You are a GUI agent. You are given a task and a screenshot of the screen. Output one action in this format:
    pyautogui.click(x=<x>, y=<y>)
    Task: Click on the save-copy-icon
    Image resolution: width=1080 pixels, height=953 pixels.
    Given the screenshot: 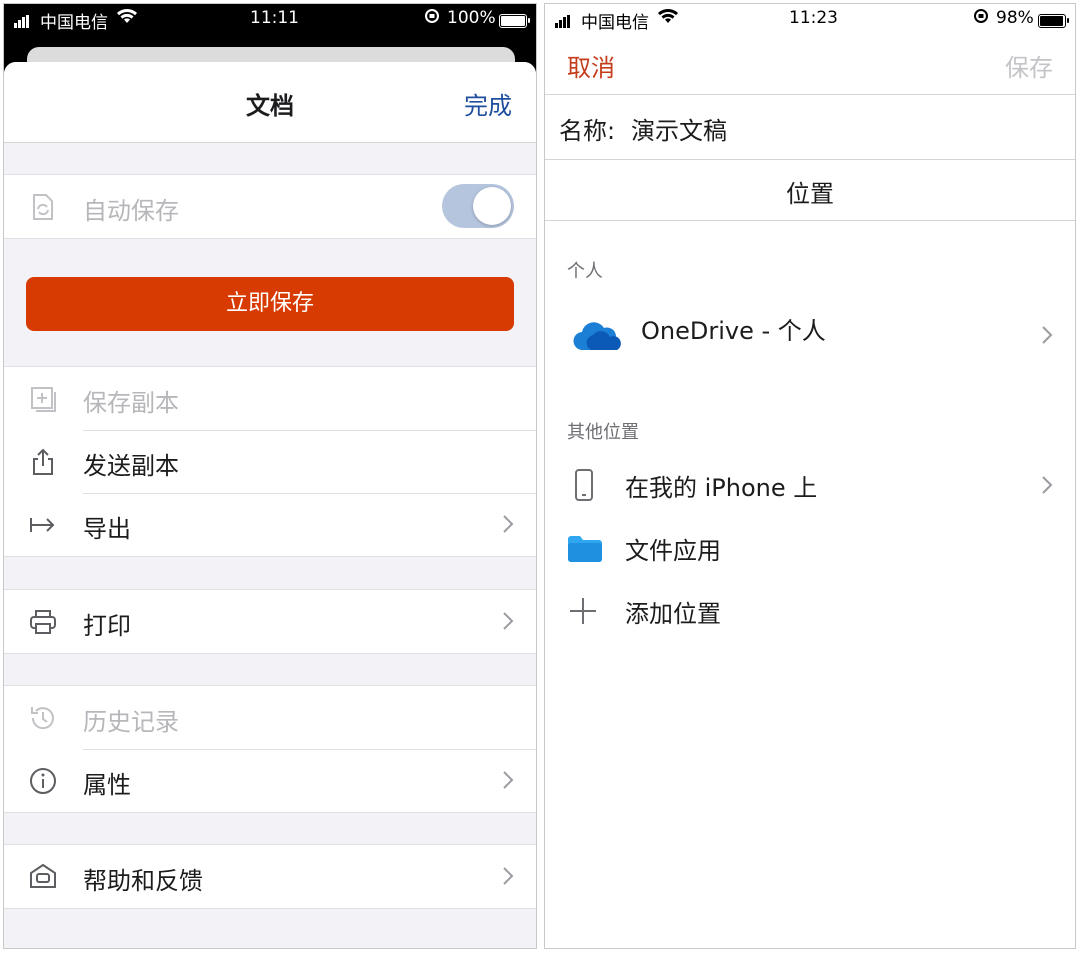 What is the action you would take?
    pyautogui.click(x=43, y=399)
    